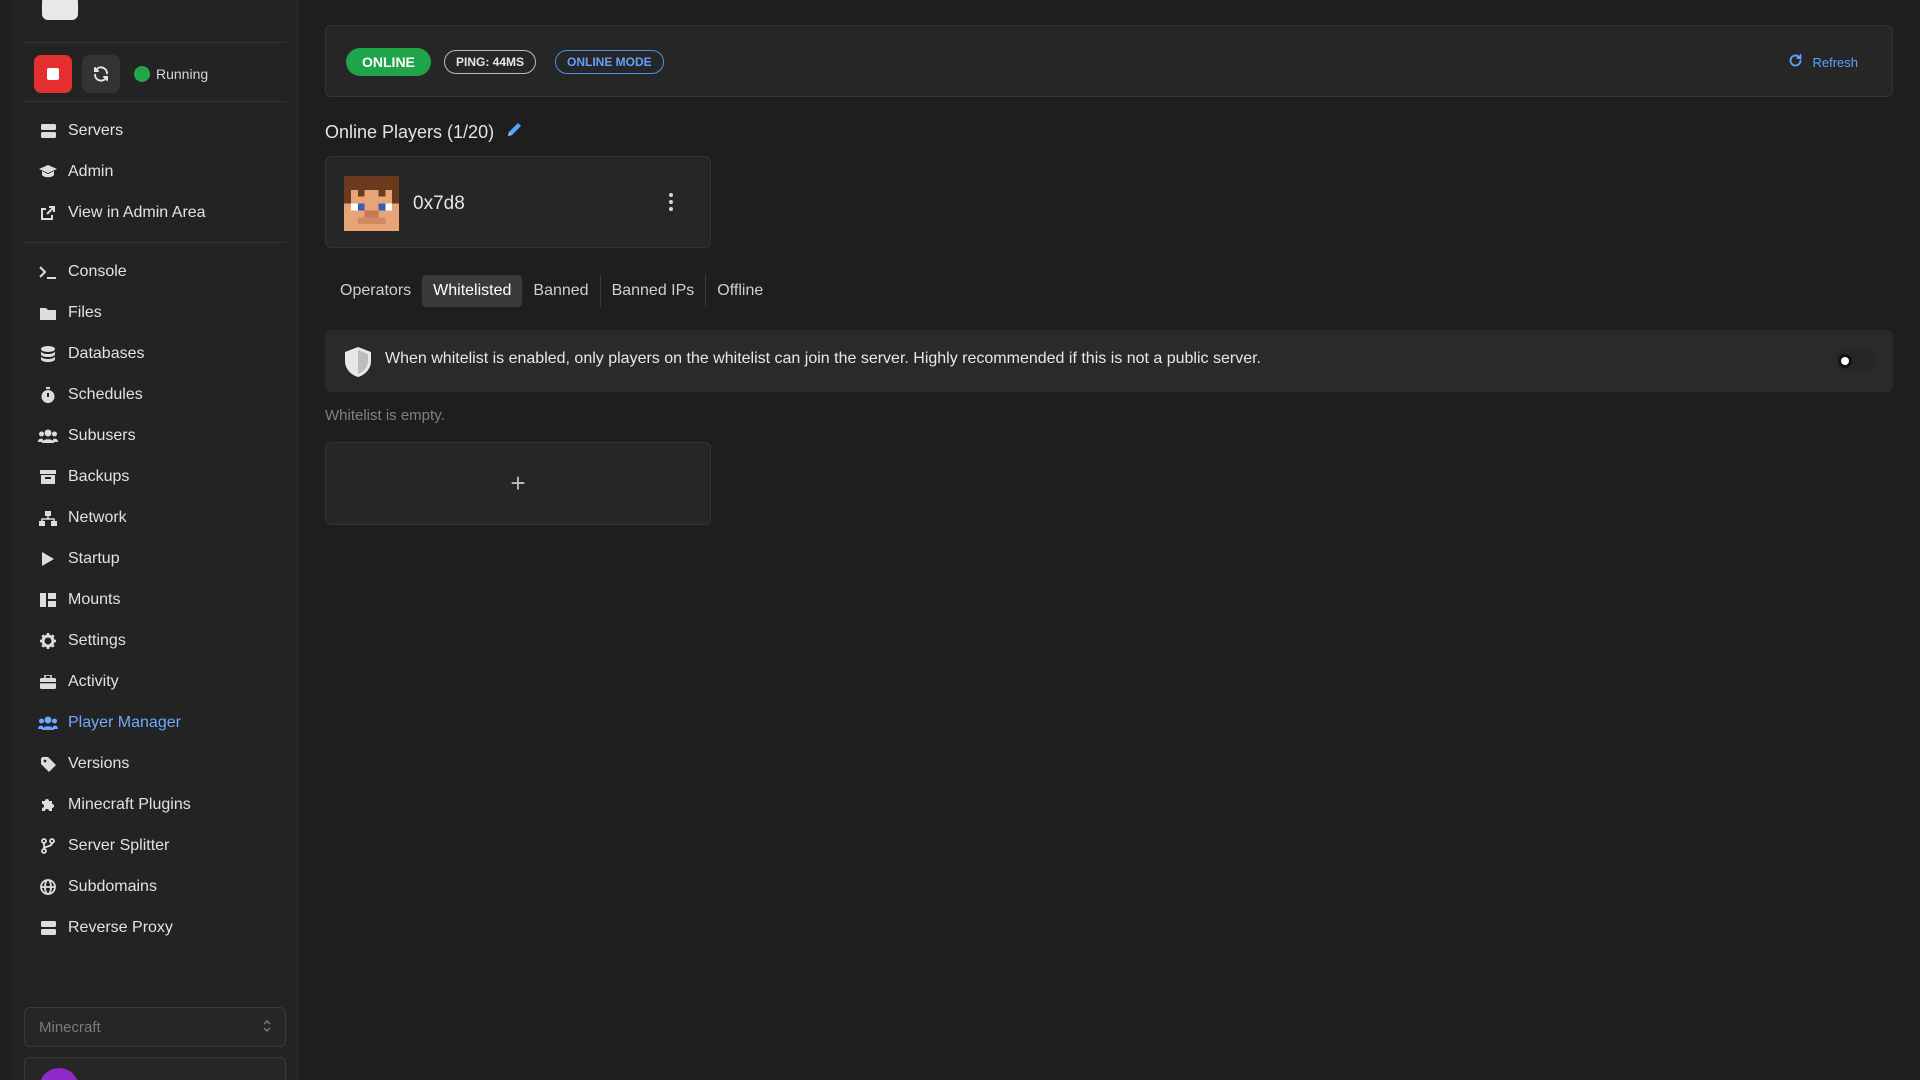  Describe the element at coordinates (653, 291) in the screenshot. I see `tab-banned-ips: Banned IPs` at that location.